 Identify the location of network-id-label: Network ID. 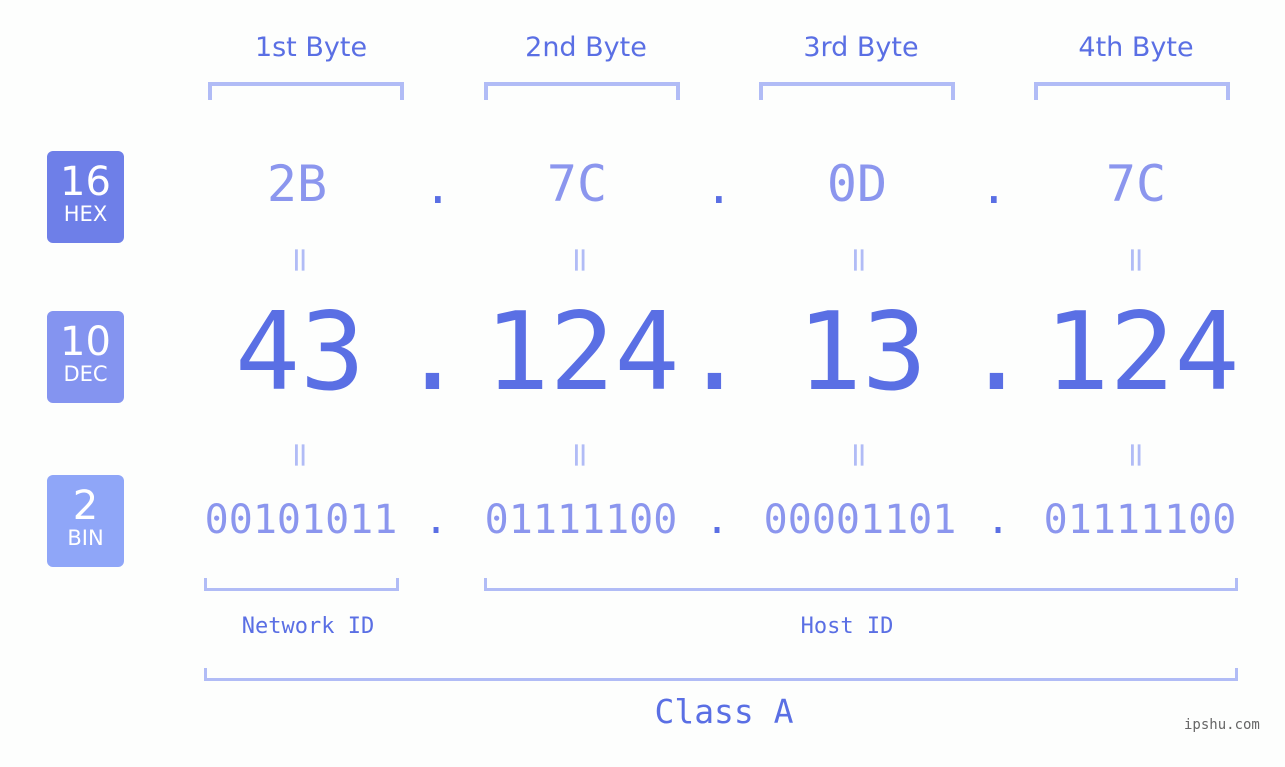
(308, 626).